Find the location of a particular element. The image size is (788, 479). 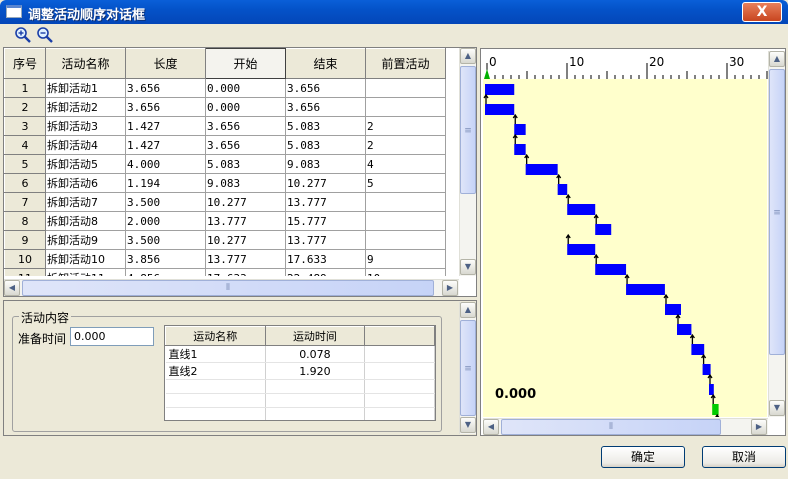

cell-row-index: 5 is located at coordinates (25, 164).